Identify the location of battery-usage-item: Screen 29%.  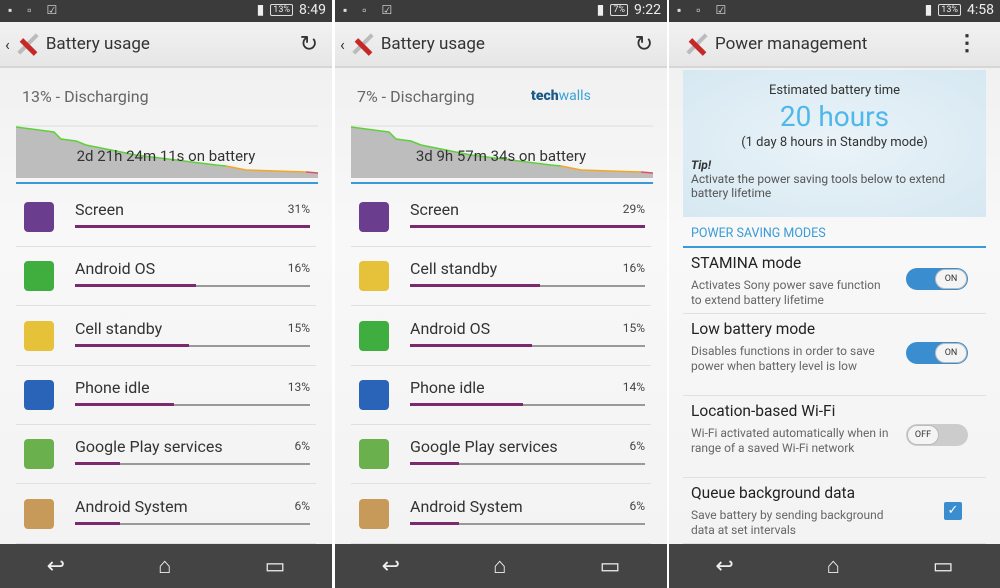
(501, 217).